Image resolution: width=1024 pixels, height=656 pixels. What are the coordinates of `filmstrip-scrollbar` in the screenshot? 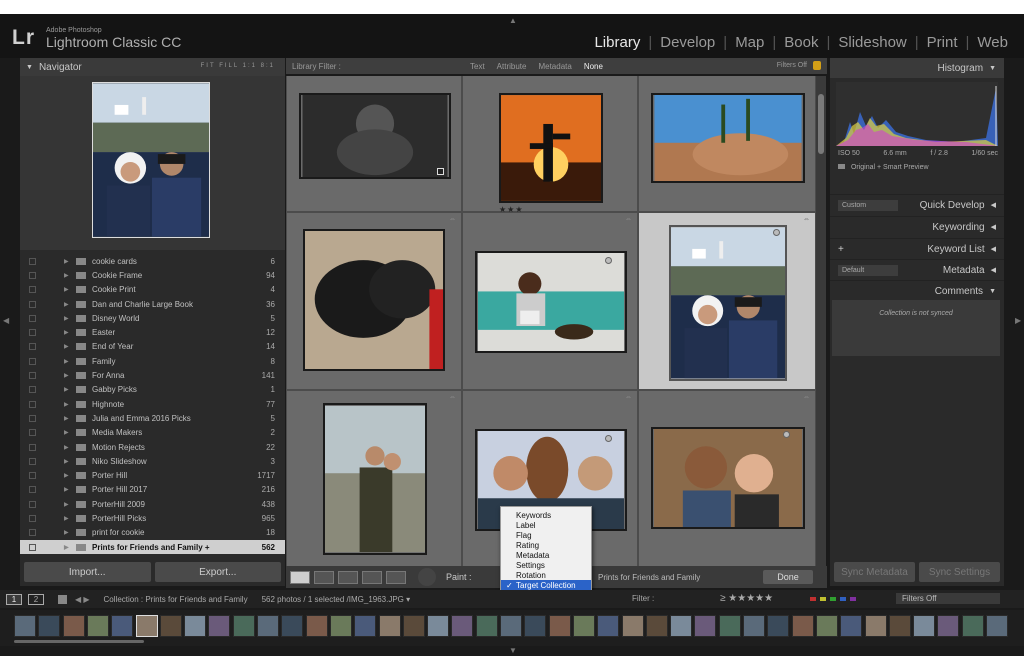 It's located at (79, 641).